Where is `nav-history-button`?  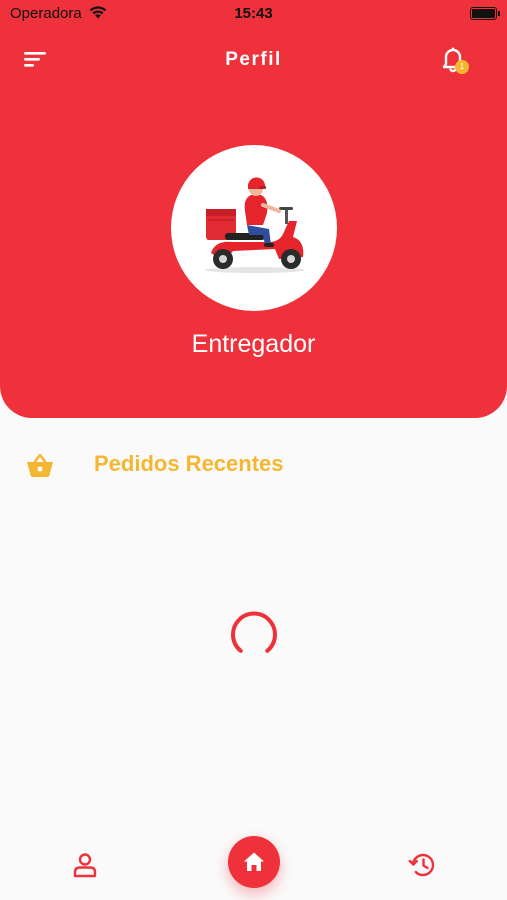 nav-history-button is located at coordinates (423, 865).